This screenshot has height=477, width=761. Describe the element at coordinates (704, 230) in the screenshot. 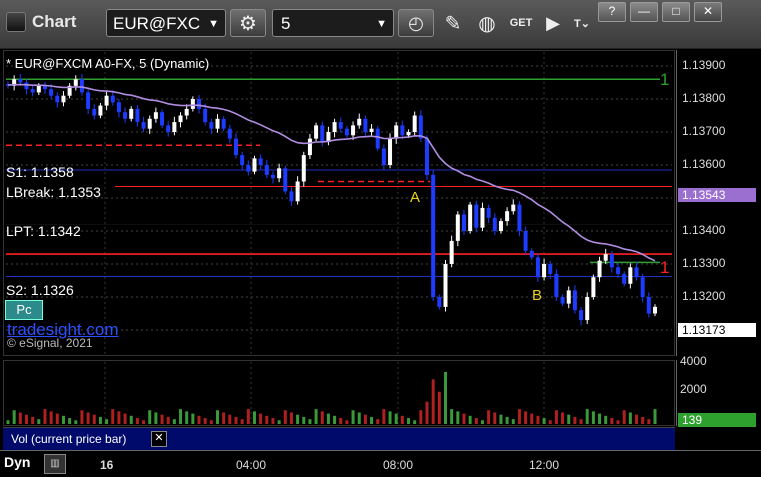

I see `price-axis-tick: 1.13400` at that location.